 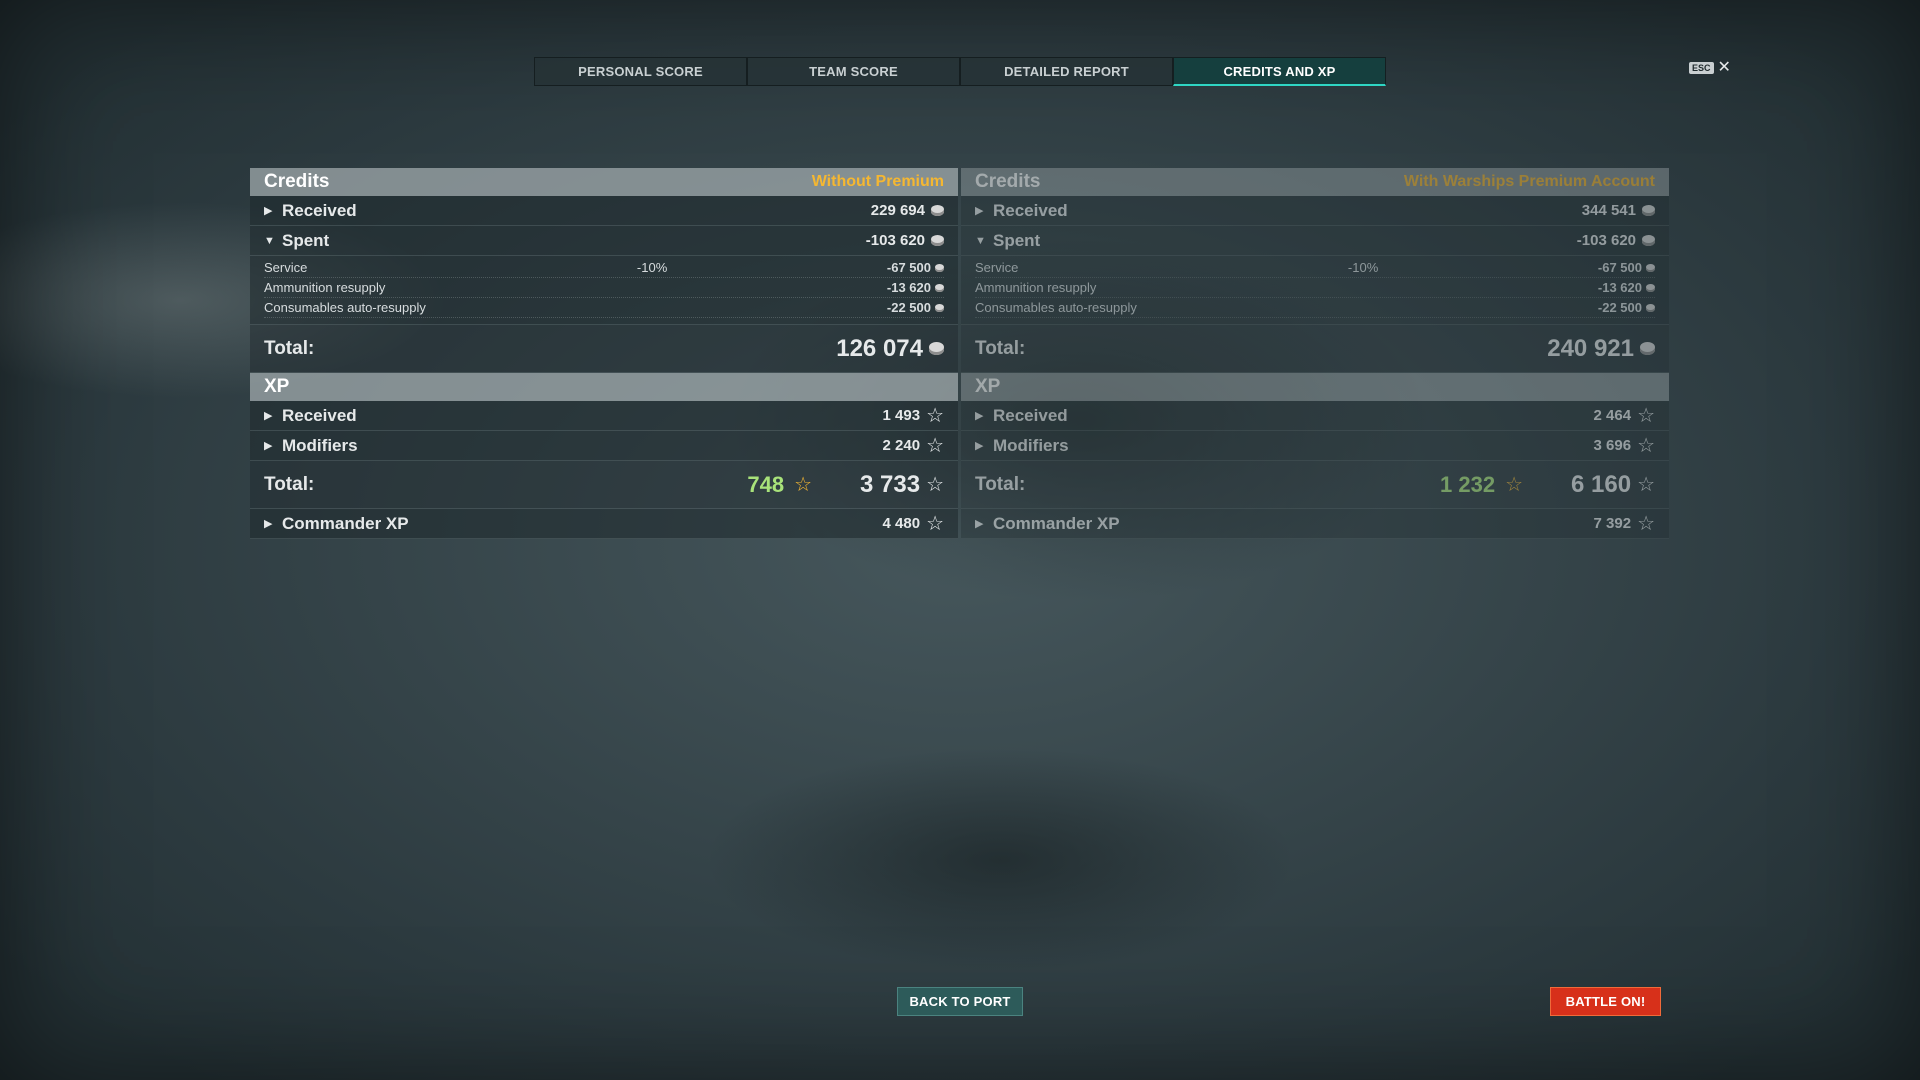 I want to click on free-xp-value: 748, so click(x=766, y=484).